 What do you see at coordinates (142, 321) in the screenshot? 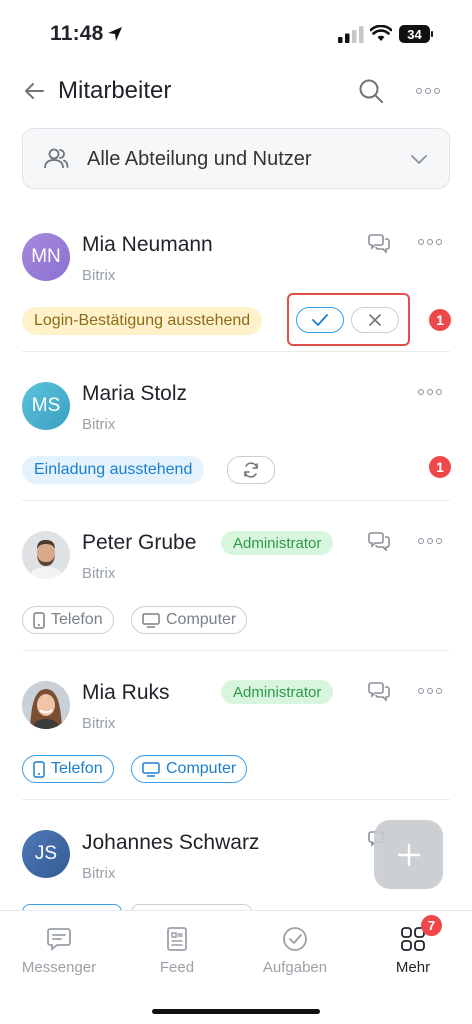
I see `status-badge: Login-Bestätigung ausstehend` at bounding box center [142, 321].